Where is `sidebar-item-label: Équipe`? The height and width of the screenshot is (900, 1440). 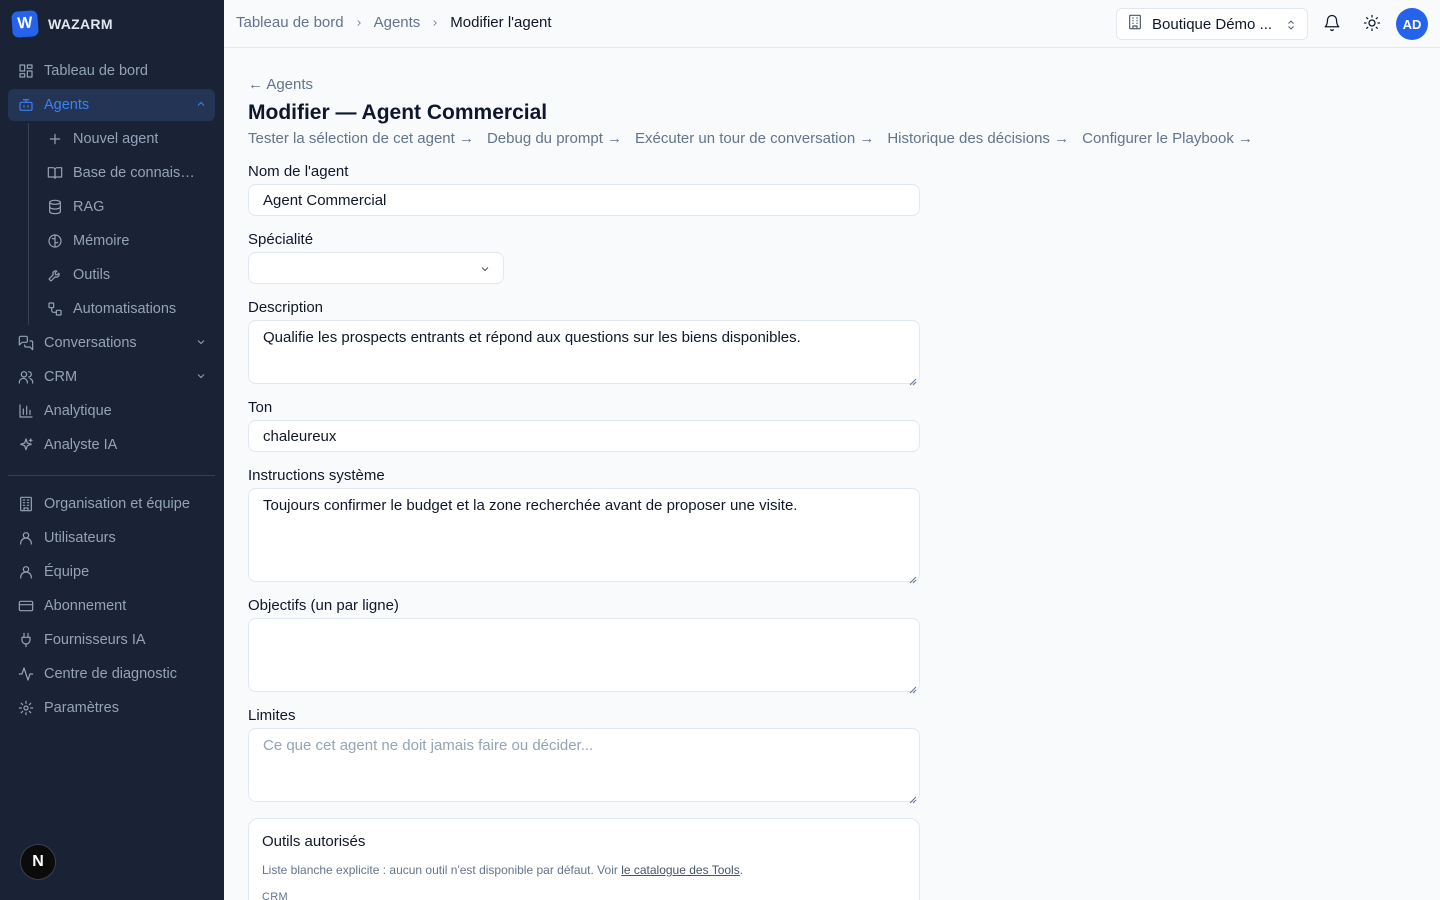
sidebar-item-label: Équipe is located at coordinates (67, 572).